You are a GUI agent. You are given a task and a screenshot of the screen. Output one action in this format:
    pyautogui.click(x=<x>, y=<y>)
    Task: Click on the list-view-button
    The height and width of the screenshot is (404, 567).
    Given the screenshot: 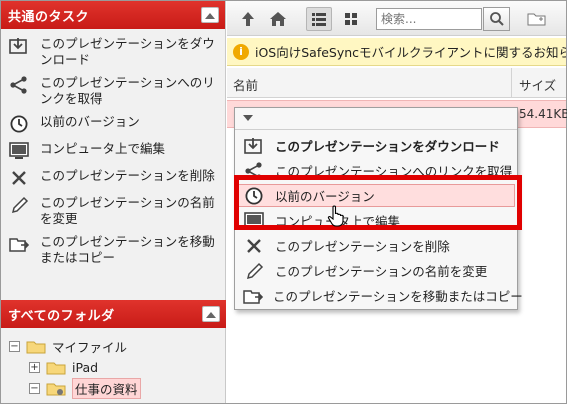 What is the action you would take?
    pyautogui.click(x=319, y=19)
    